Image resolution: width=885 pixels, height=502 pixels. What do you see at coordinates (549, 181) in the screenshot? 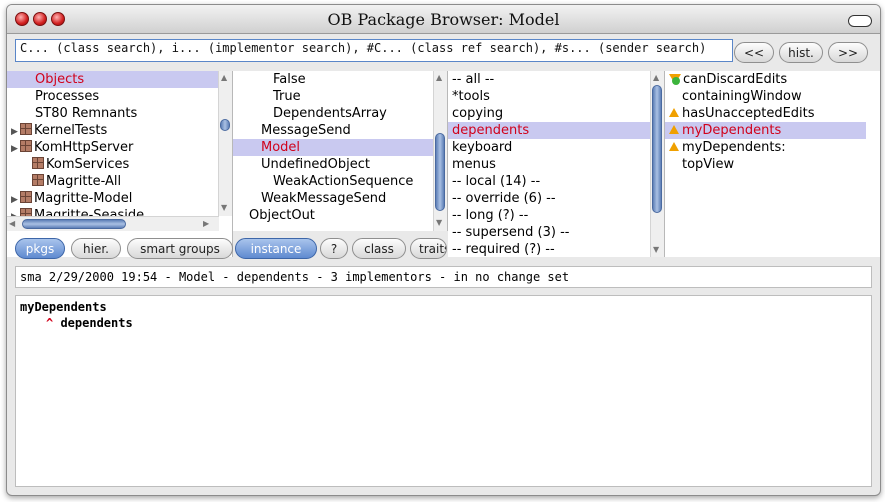
I see `protocol-item: -- local (14) --` at bounding box center [549, 181].